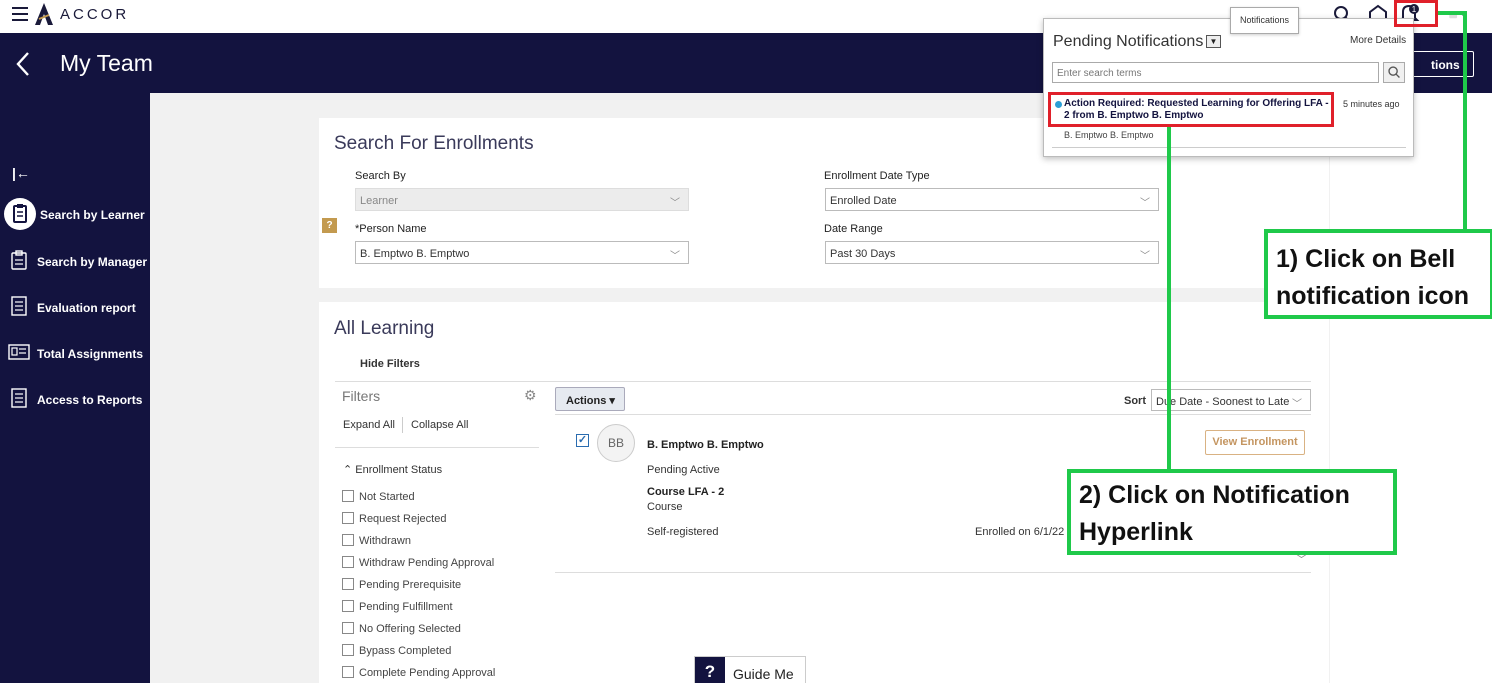 The image size is (1492, 683). Describe the element at coordinates (683, 470) in the screenshot. I see `enrollment-status-text: Pending Active` at that location.